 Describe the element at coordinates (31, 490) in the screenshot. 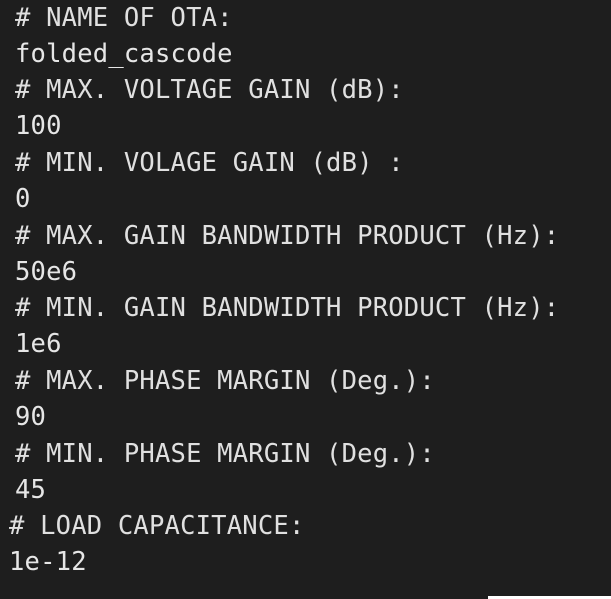

I see `line-14-min-phase-margin-value: 45` at that location.